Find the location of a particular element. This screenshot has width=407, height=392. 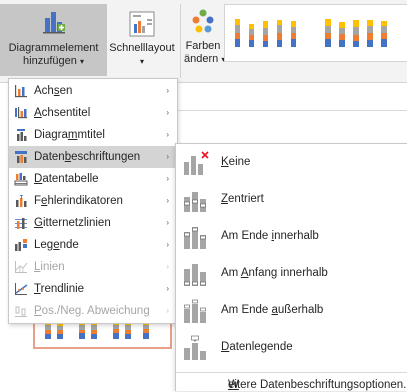

submenu-item-inside-base: Am Anfang innerhalb is located at coordinates (291, 274).